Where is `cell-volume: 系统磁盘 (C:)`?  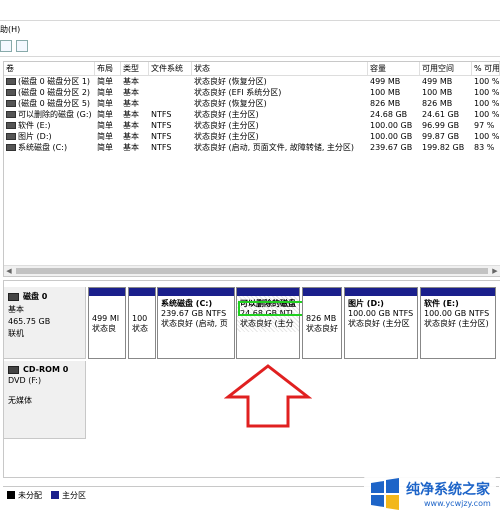 cell-volume: 系统磁盘 (C:) is located at coordinates (49, 147).